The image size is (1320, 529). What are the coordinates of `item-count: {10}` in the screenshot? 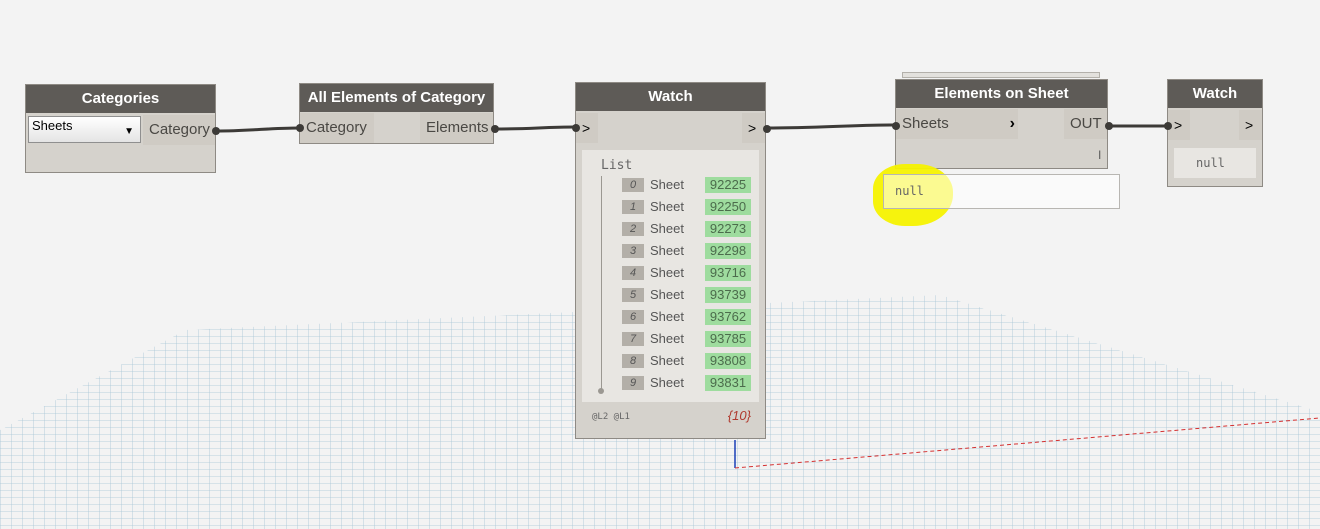 It's located at (739, 415).